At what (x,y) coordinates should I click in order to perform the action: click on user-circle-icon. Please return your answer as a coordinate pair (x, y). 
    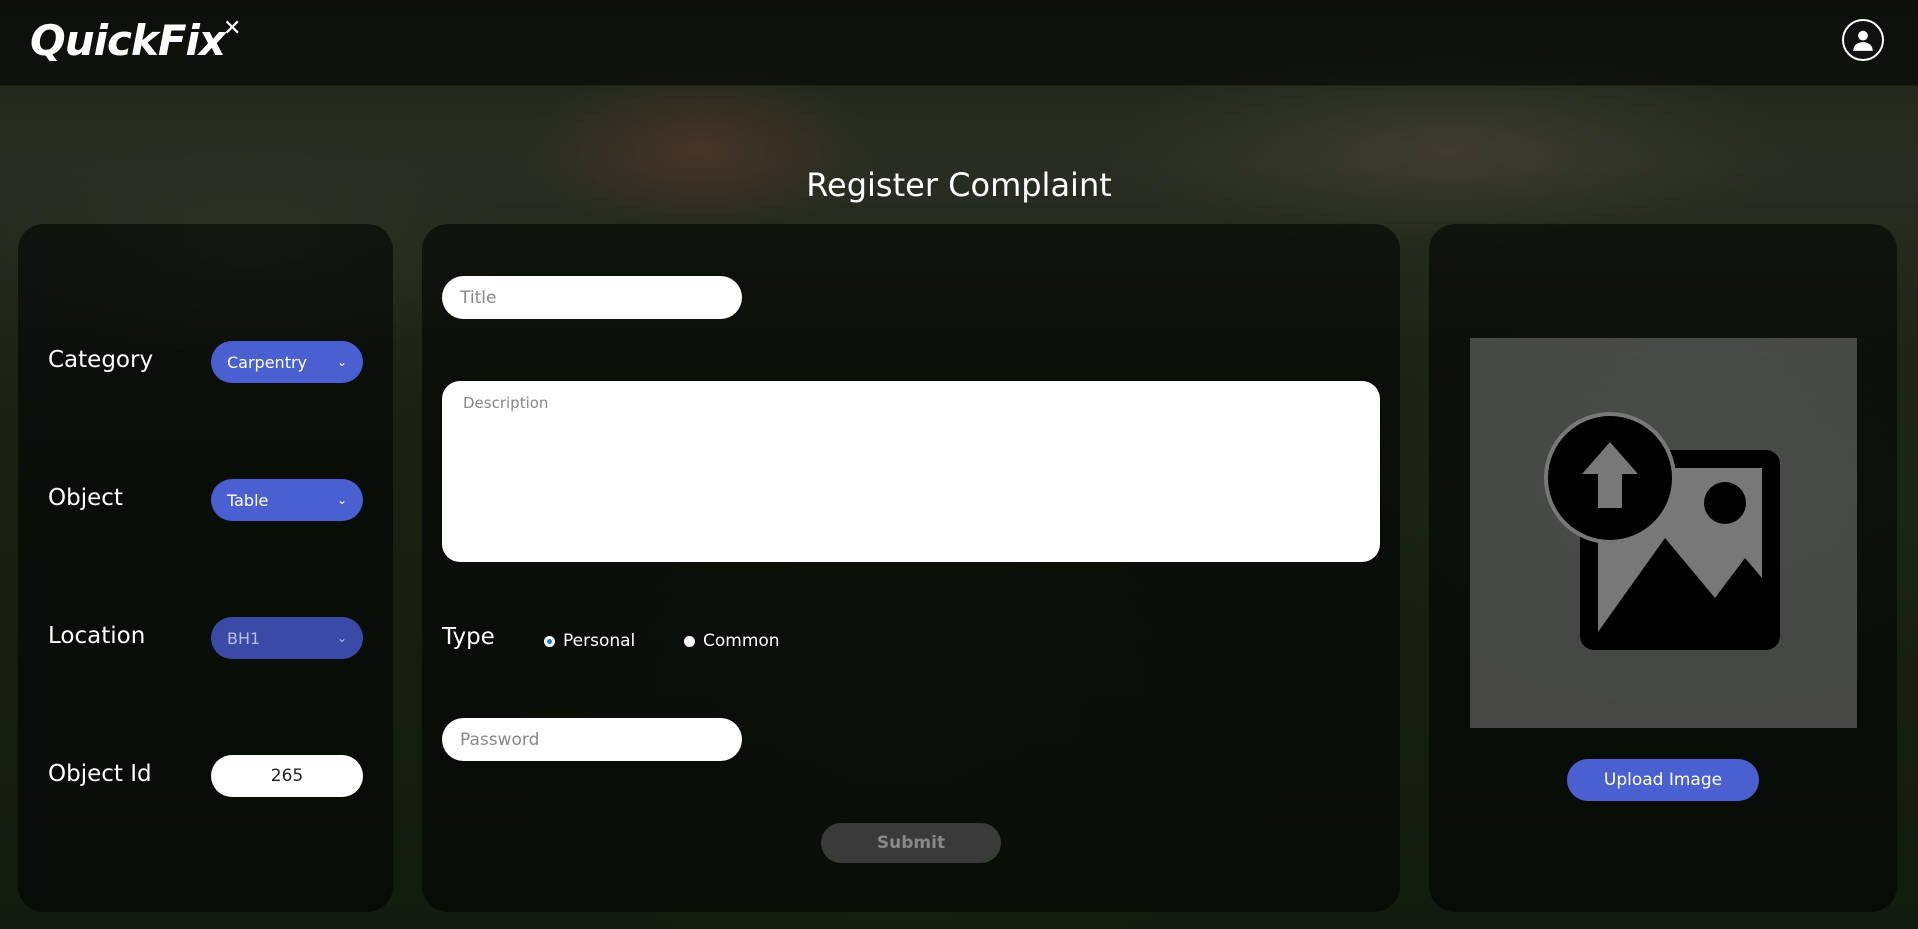
    Looking at the image, I should click on (1863, 40).